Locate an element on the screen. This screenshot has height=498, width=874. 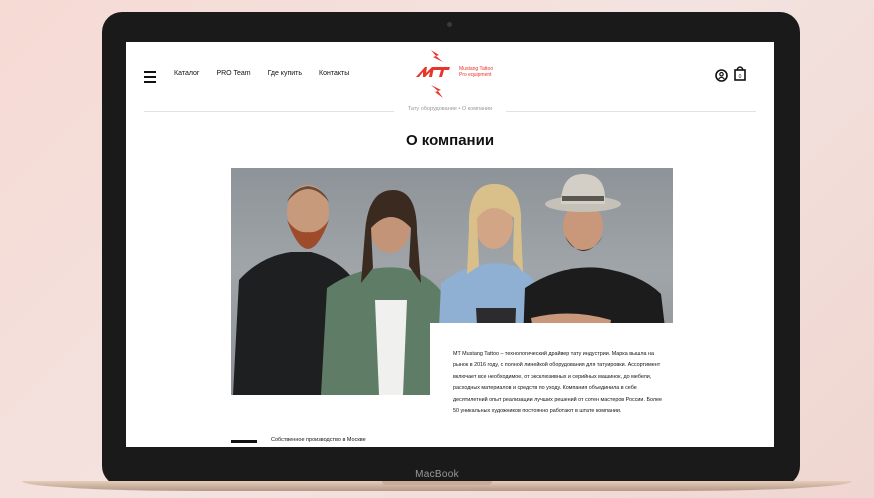
feature-bar is located at coordinates (244, 441).